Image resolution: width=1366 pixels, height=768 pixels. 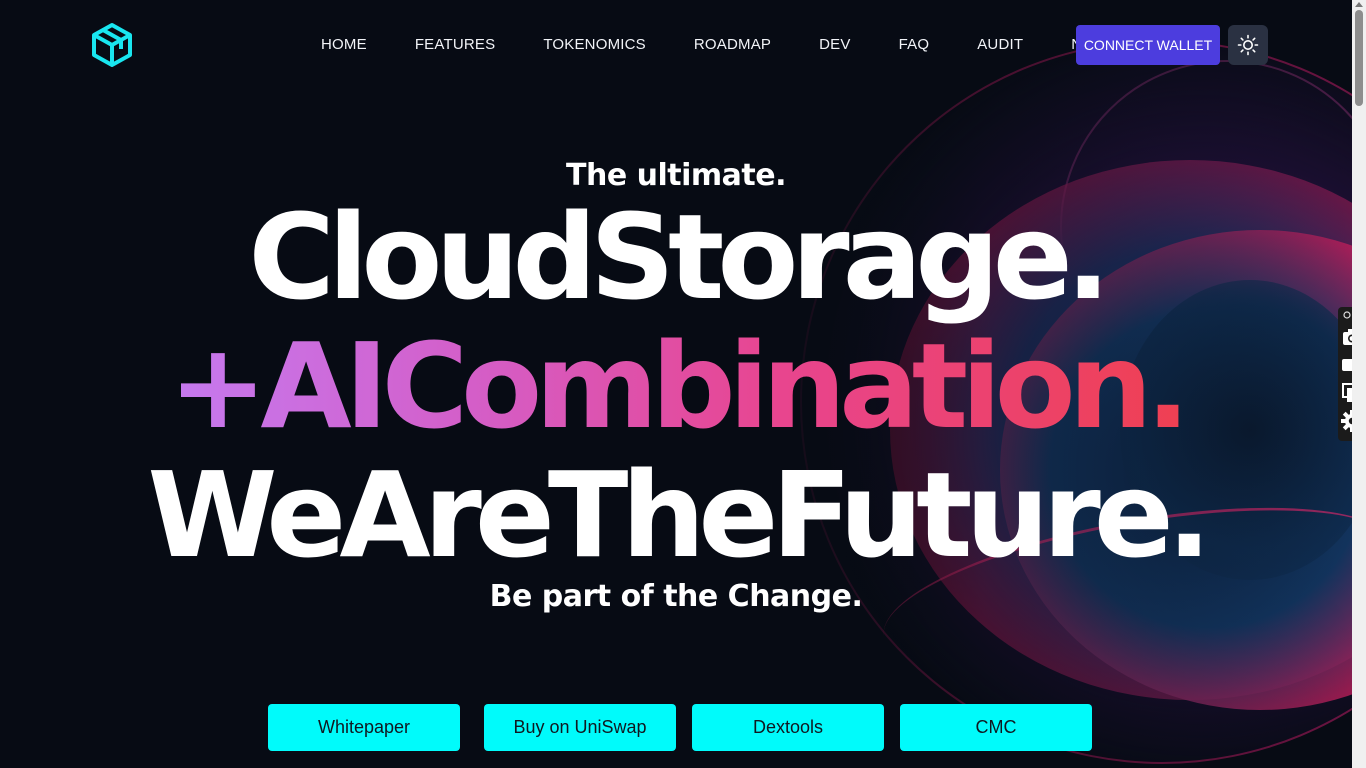 I want to click on whitepaper-button: Whitepaper, so click(x=364, y=727).